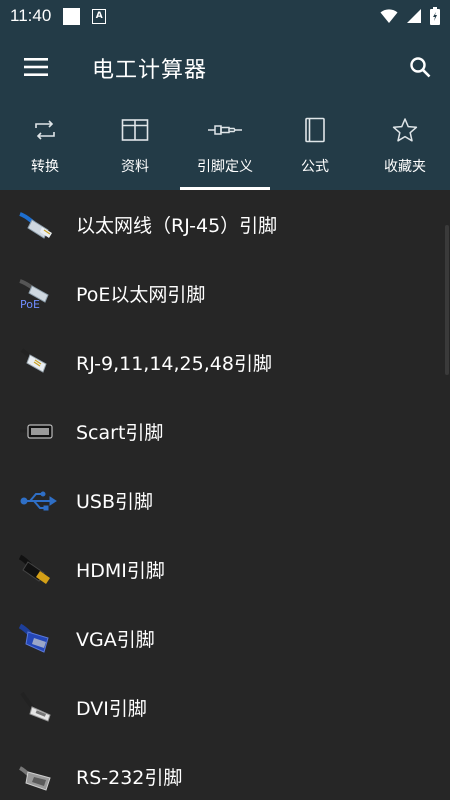  What do you see at coordinates (31, 15) in the screenshot?
I see `status-time: 11:40` at bounding box center [31, 15].